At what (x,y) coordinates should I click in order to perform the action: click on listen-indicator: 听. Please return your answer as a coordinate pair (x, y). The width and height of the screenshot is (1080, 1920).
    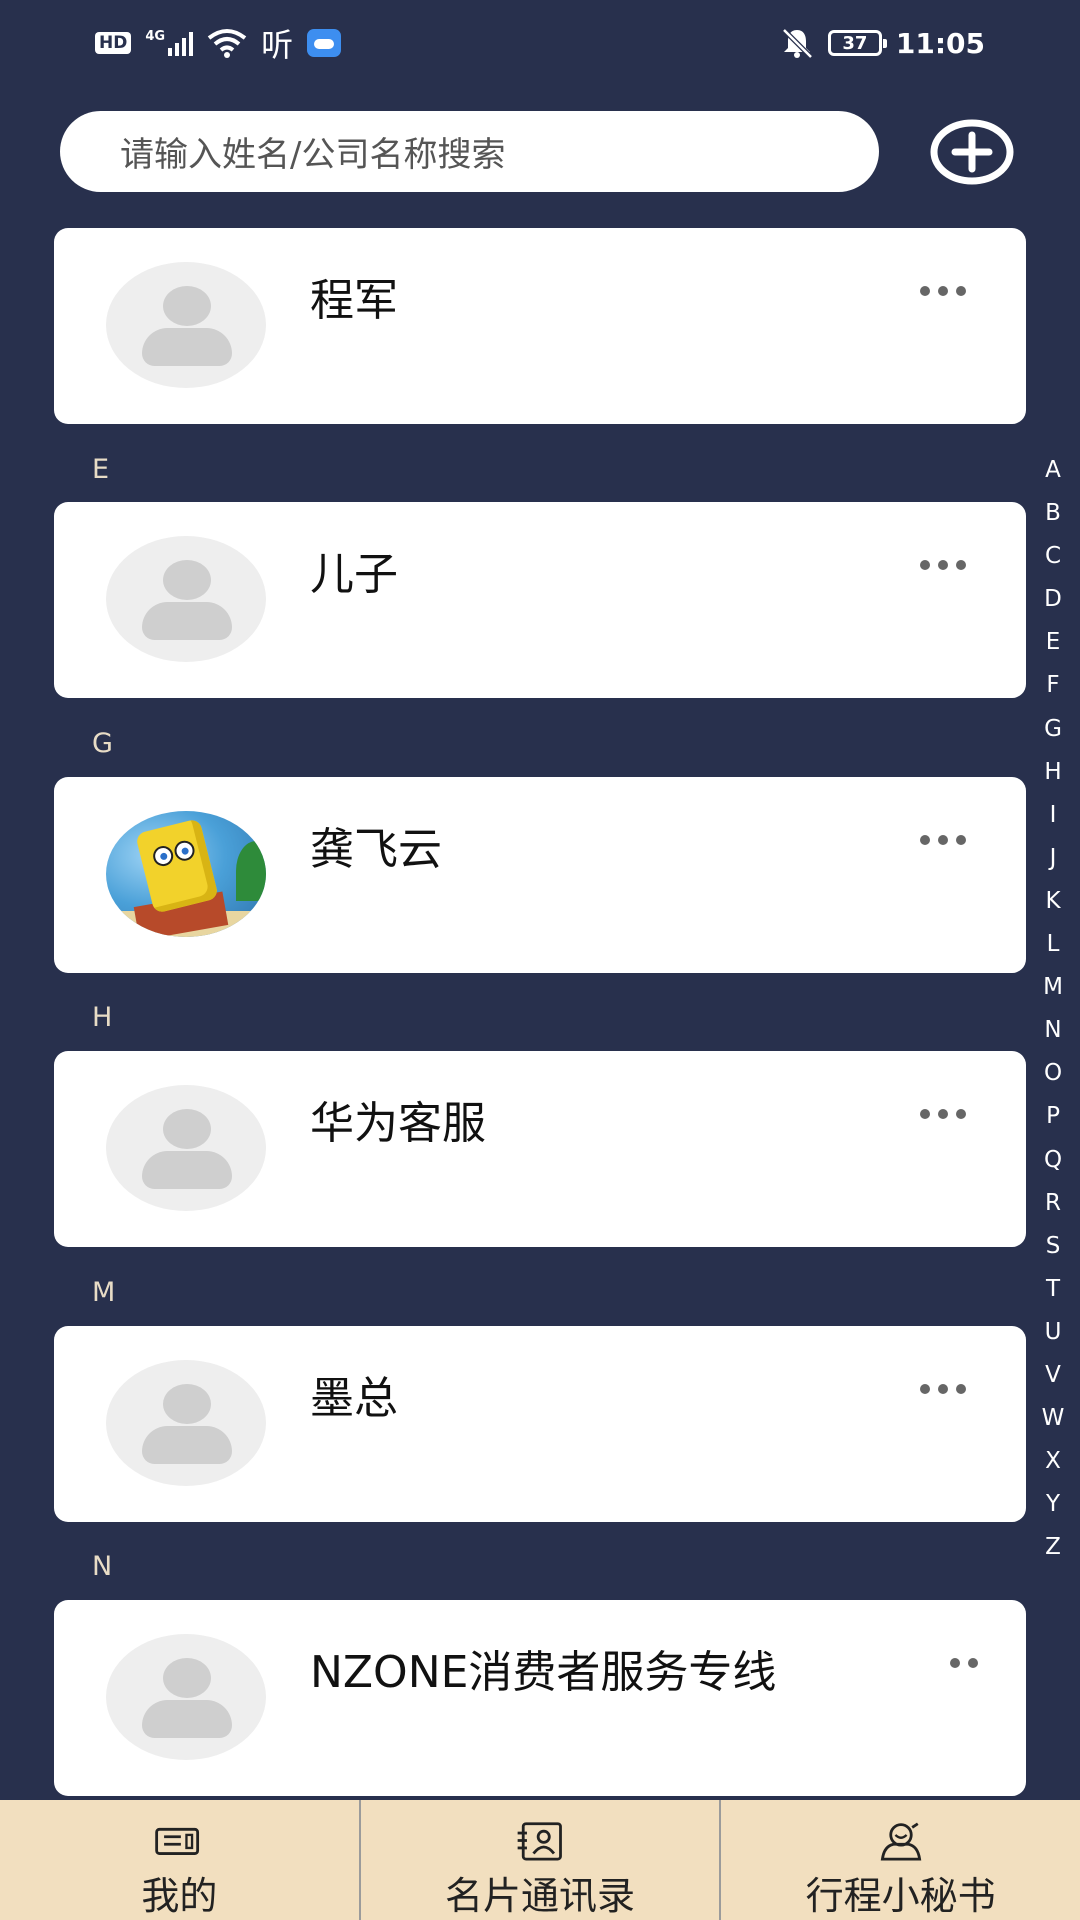
    Looking at the image, I should click on (277, 45).